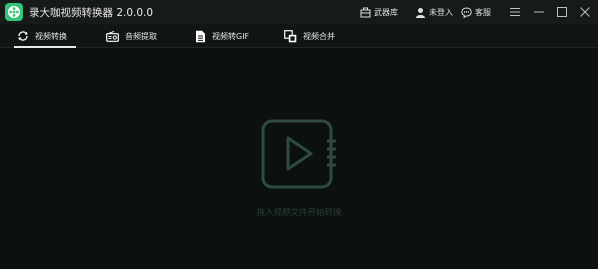 Image resolution: width=598 pixels, height=269 pixels. Describe the element at coordinates (466, 12) in the screenshot. I see `chat-bubble-icon` at that location.